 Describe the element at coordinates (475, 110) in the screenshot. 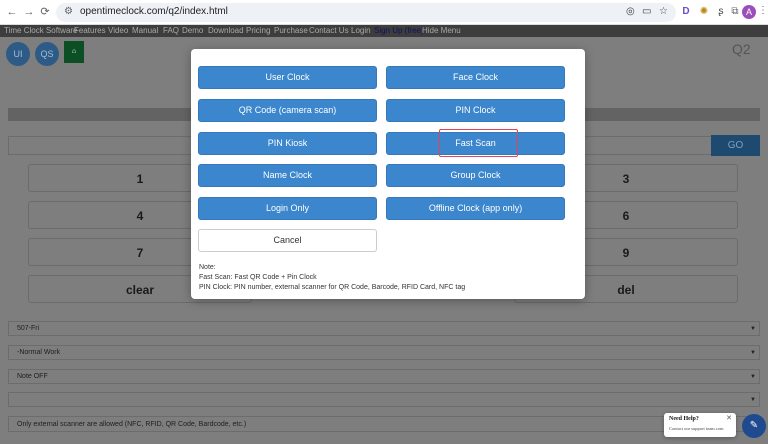

I see `pin-clock-button: PIN Clock` at that location.